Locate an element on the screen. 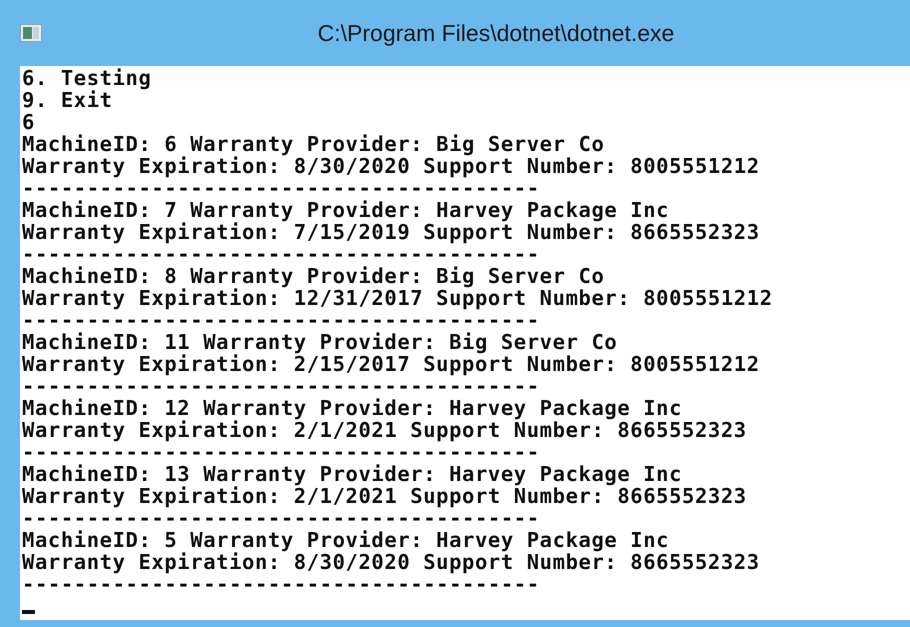 The height and width of the screenshot is (627, 910). console-line: MachineID: 6 Warranty Provider: Big Server Co is located at coordinates (313, 144).